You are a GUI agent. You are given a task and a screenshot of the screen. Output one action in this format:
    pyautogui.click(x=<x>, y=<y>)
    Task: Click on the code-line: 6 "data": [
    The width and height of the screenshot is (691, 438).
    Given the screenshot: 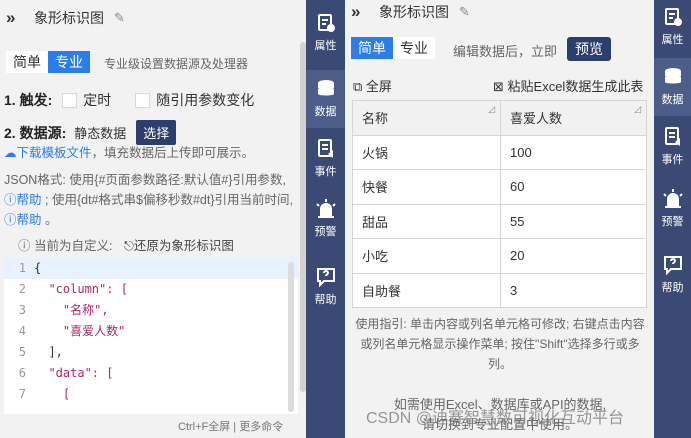 What is the action you would take?
    pyautogui.click(x=151, y=373)
    